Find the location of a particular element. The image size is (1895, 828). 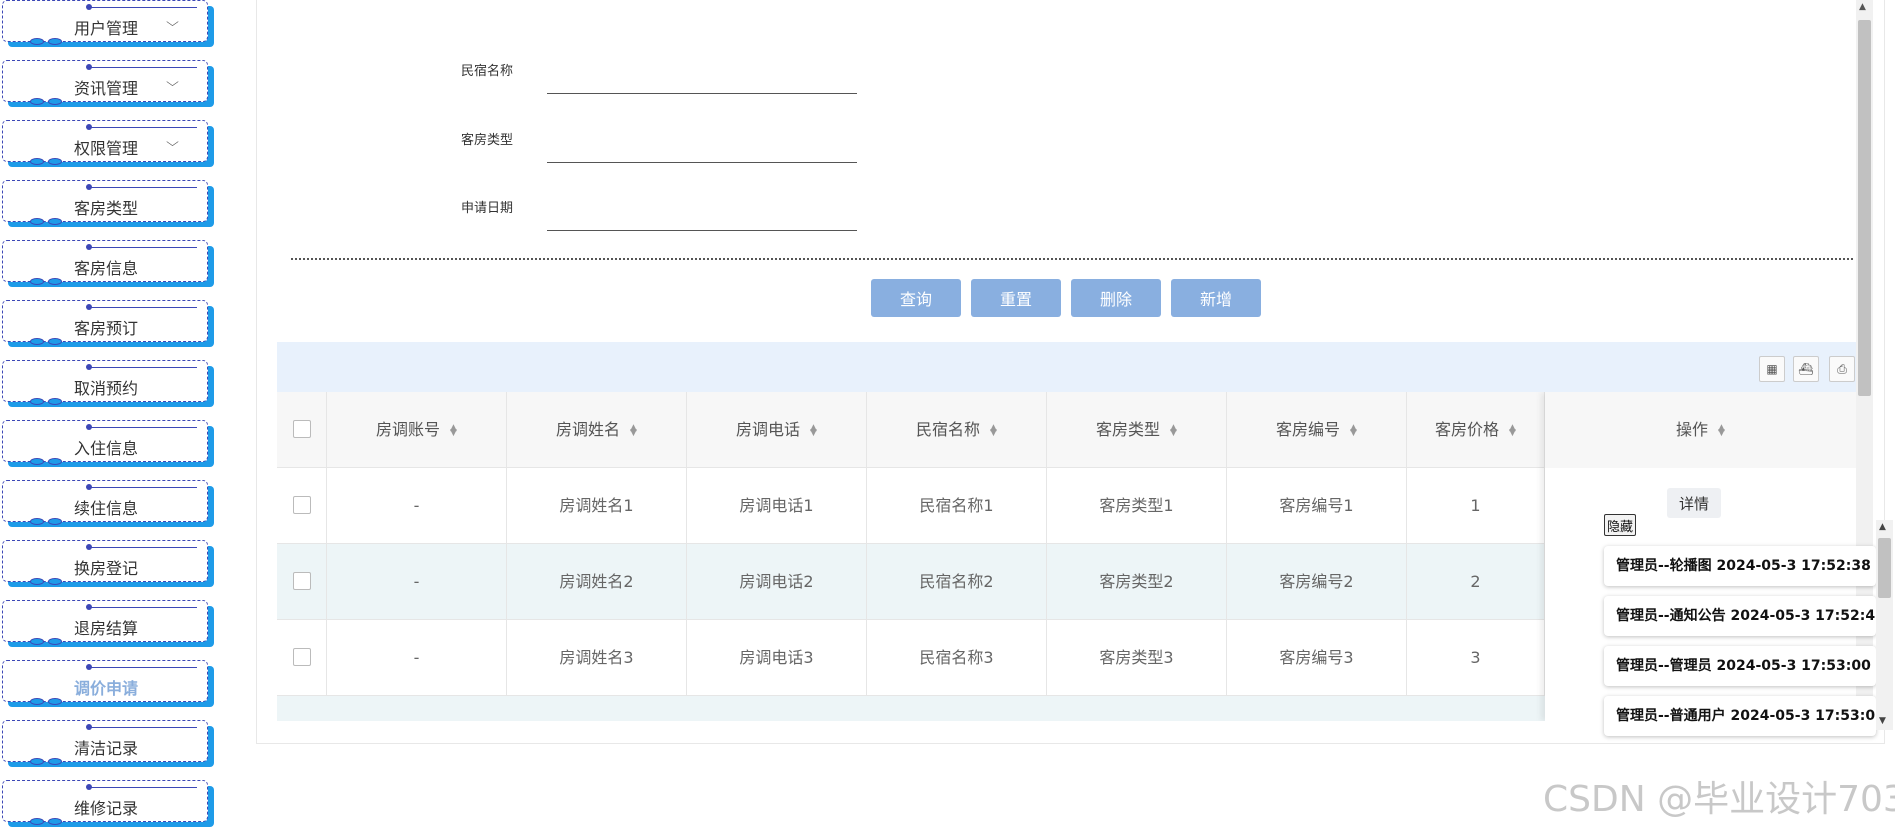

watermark: CSDN @毕业设计703 is located at coordinates (1719, 799).